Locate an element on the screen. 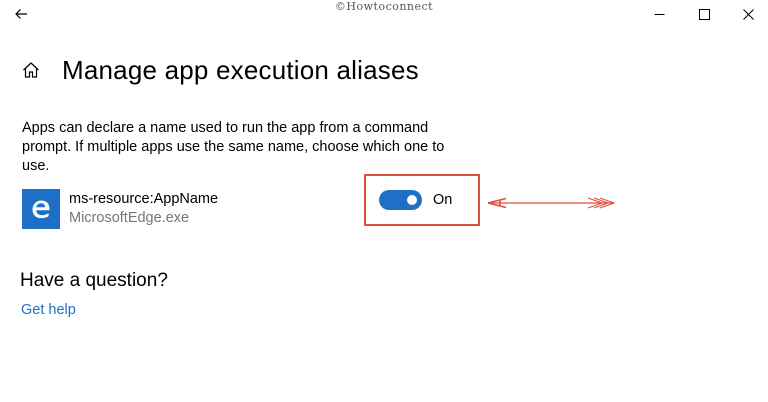 The image size is (768, 402). alias-name: ms-resource:AppName is located at coordinates (144, 199).